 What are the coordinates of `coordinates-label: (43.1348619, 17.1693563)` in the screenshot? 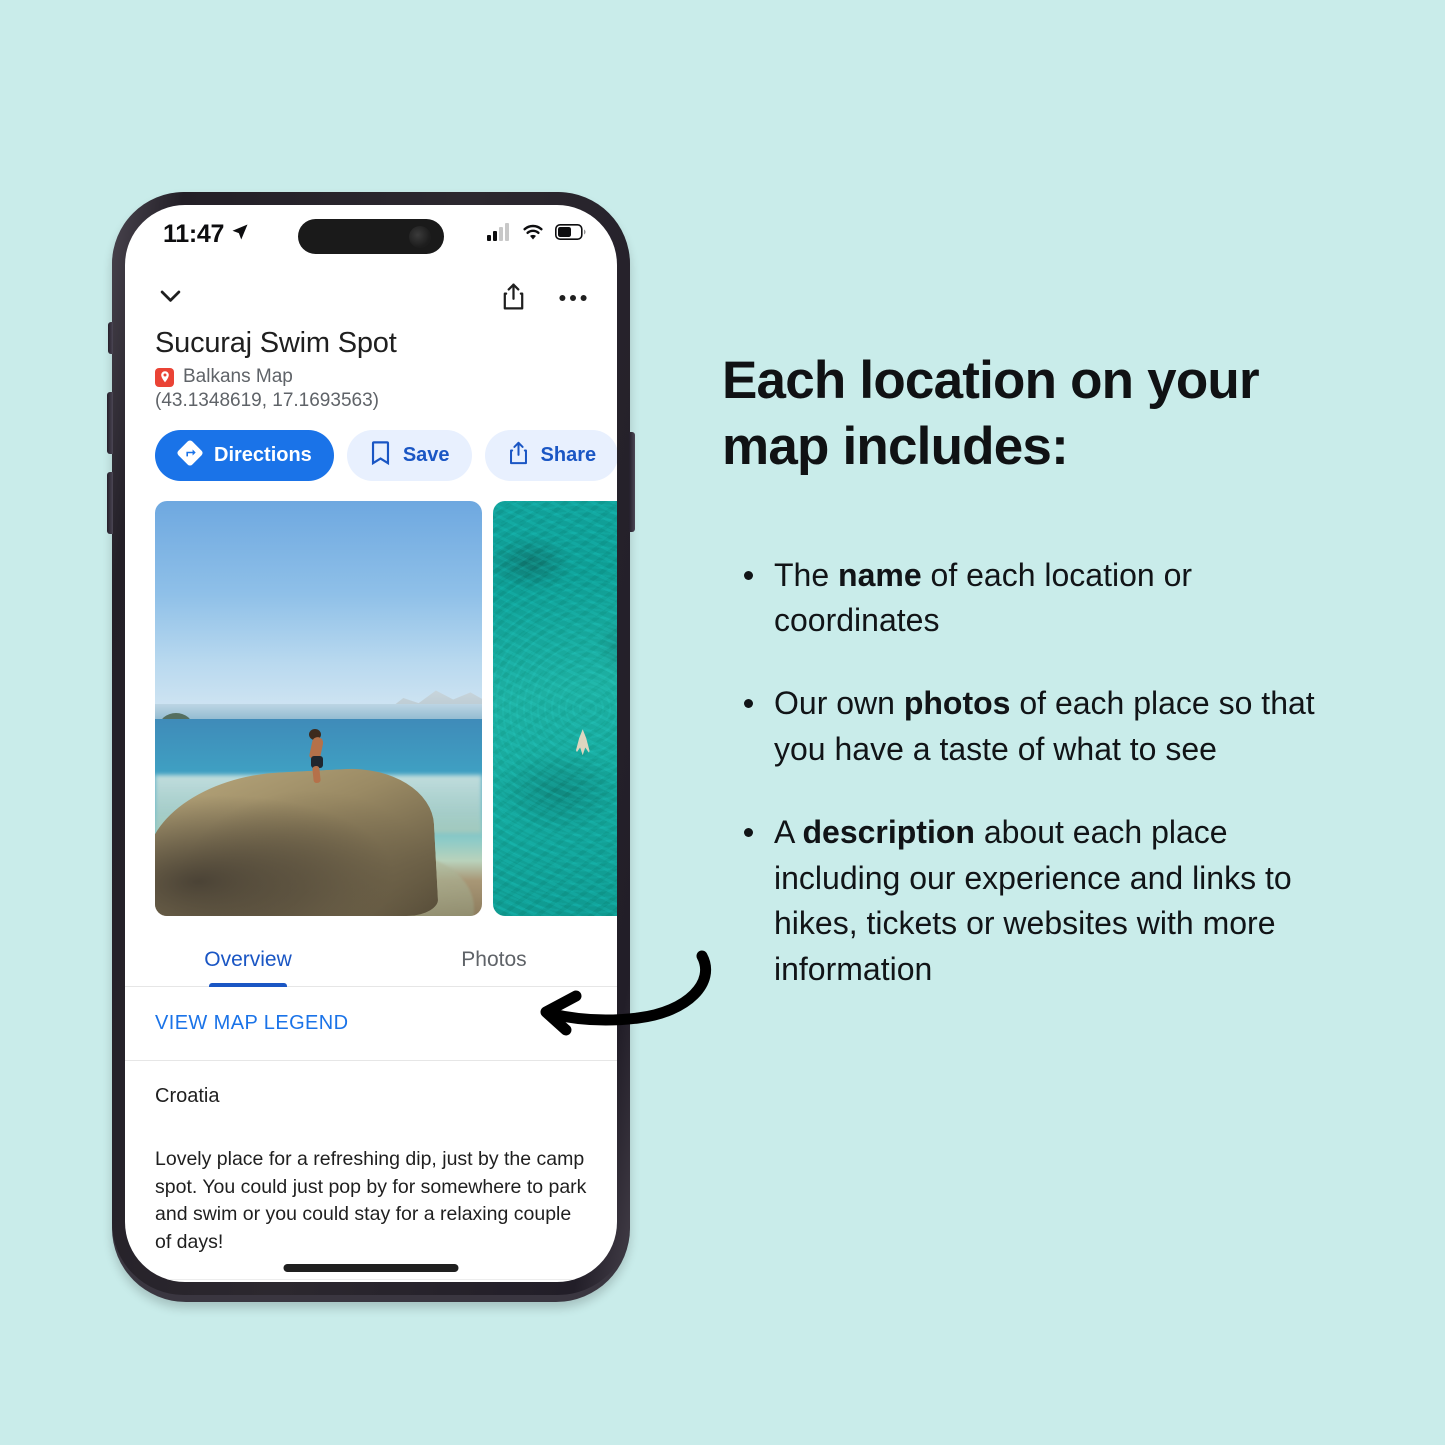 It's located at (267, 400).